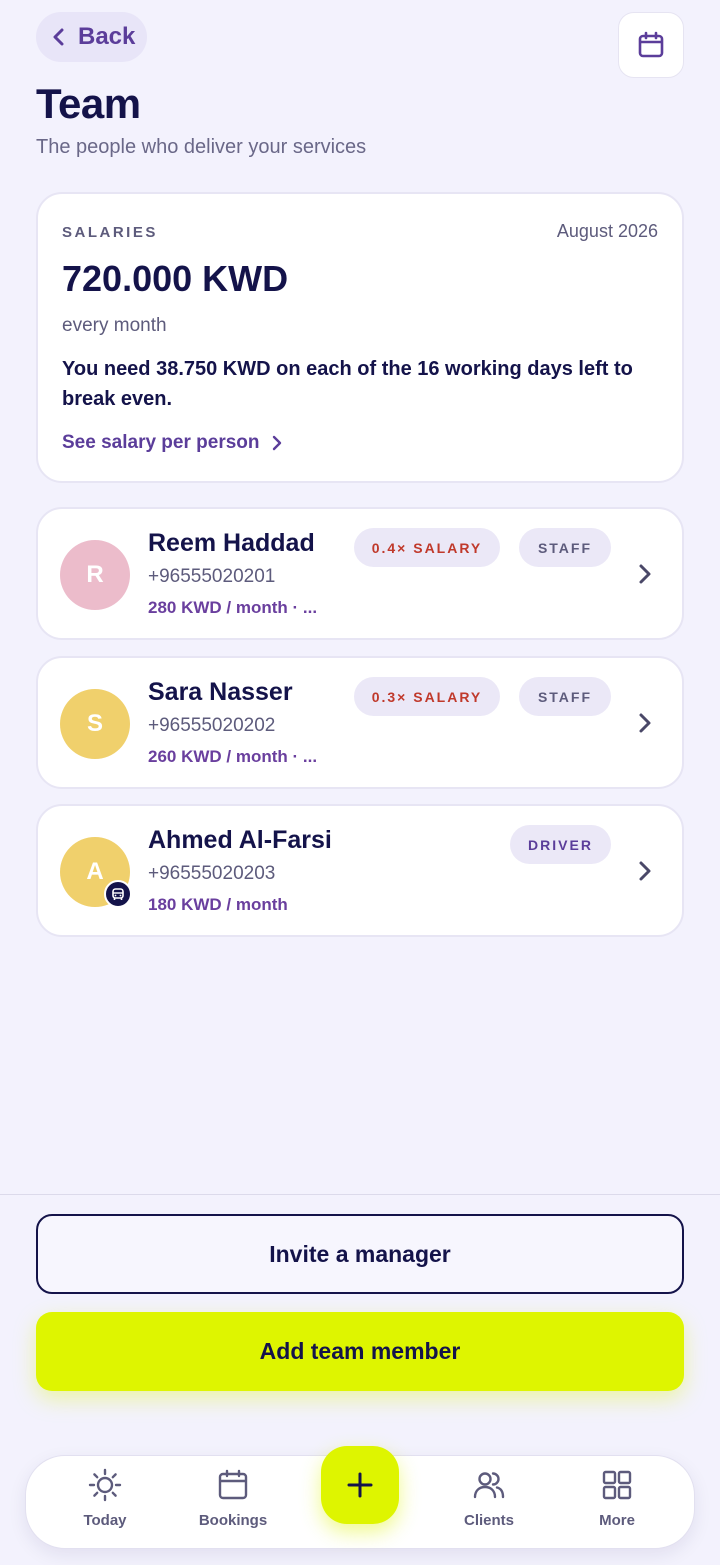 Image resolution: width=720 pixels, height=1565 pixels. Describe the element at coordinates (212, 576) in the screenshot. I see `member-phone: +96555020201` at that location.